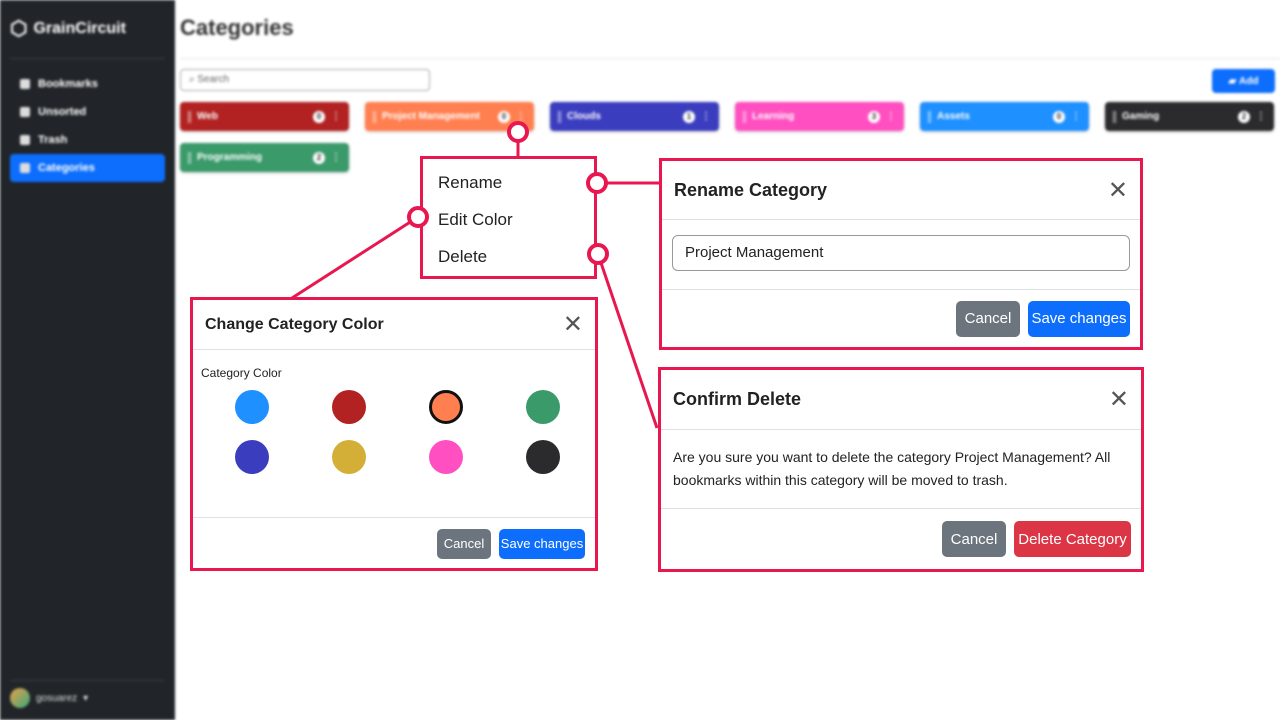  I want to click on modal-title: Change Category Color, so click(294, 324).